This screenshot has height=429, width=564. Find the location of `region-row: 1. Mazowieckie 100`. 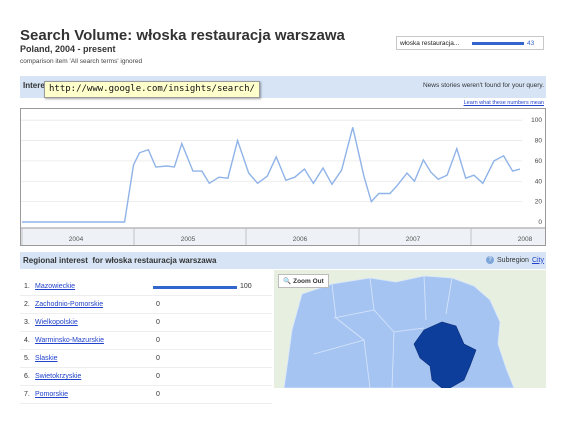

region-row: 1. Mazowieckie 100 is located at coordinates (146, 287).